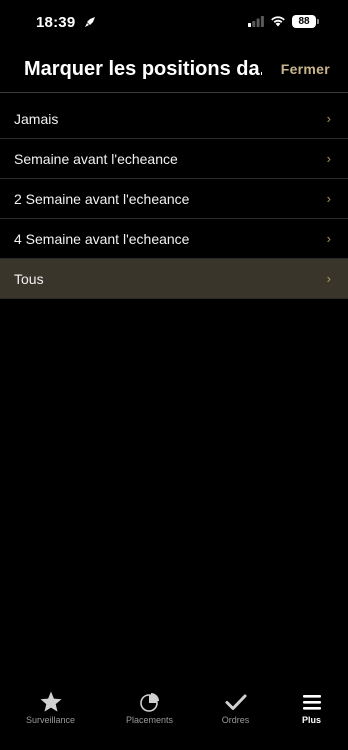 This screenshot has height=750, width=348. What do you see at coordinates (318, 21) in the screenshot?
I see `battery-cap` at bounding box center [318, 21].